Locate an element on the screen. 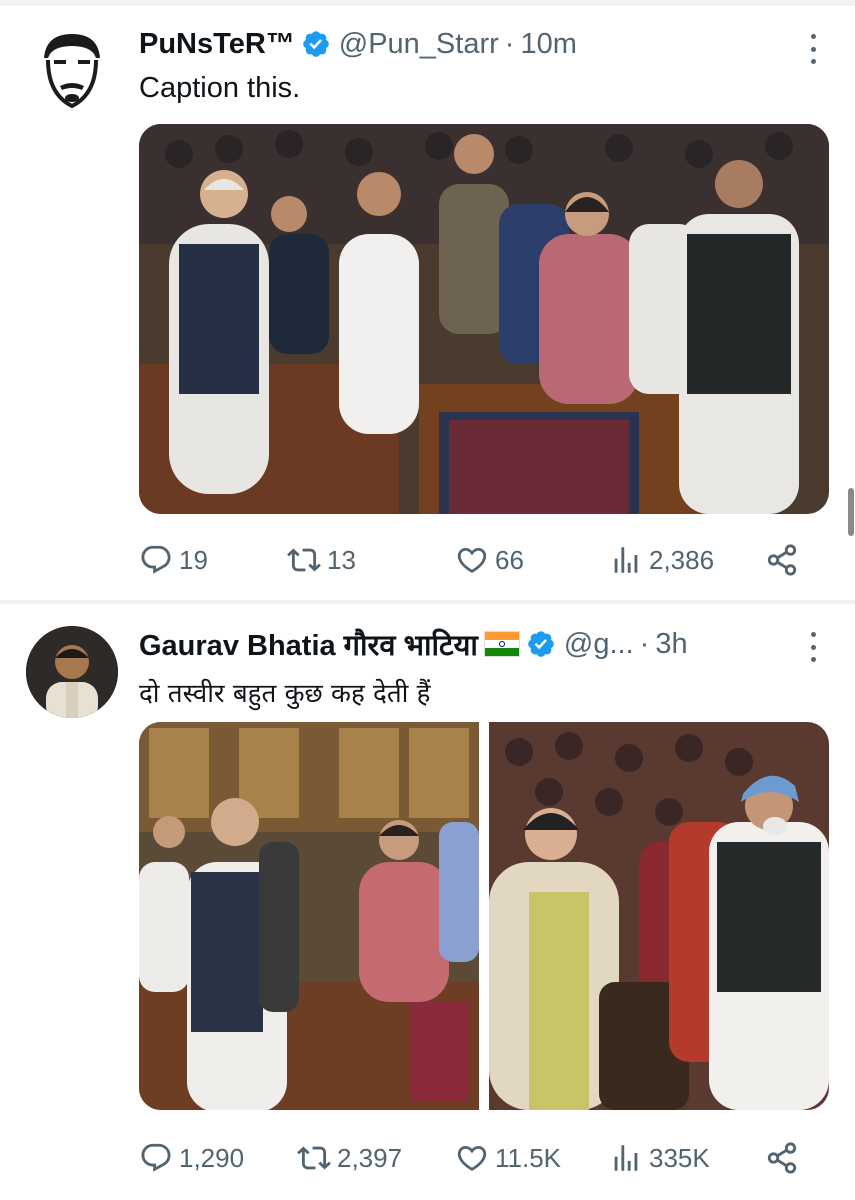 The width and height of the screenshot is (855, 1200). repost-count: 13 is located at coordinates (341, 559).